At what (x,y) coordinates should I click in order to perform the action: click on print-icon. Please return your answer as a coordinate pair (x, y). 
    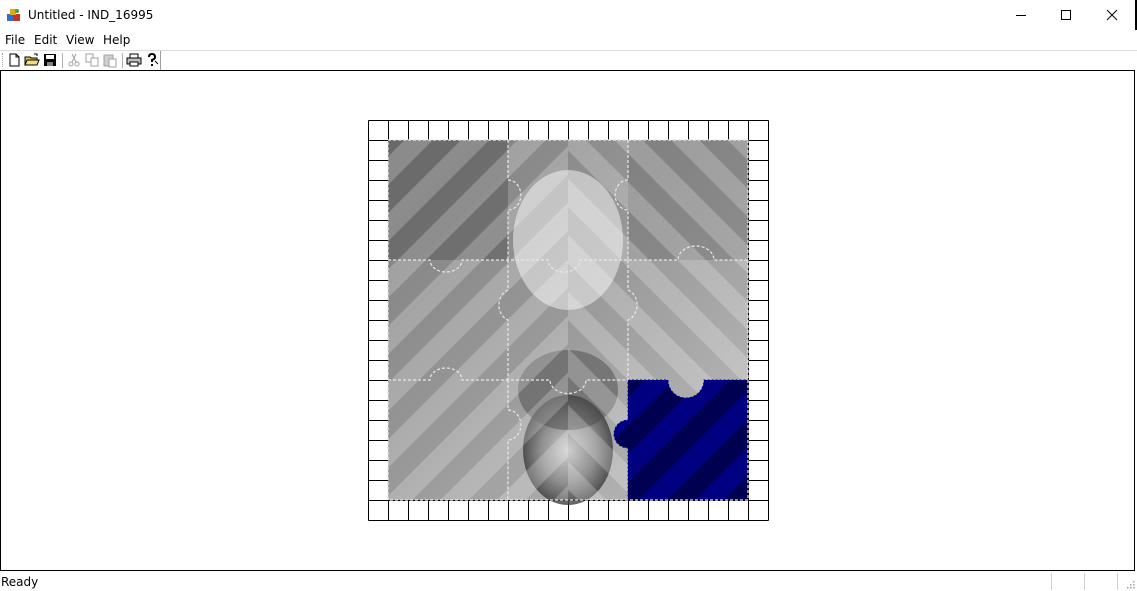
    Looking at the image, I should click on (134, 60).